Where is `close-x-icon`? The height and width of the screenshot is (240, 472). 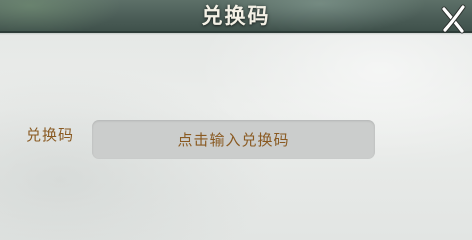
close-x-icon is located at coordinates (453, 19).